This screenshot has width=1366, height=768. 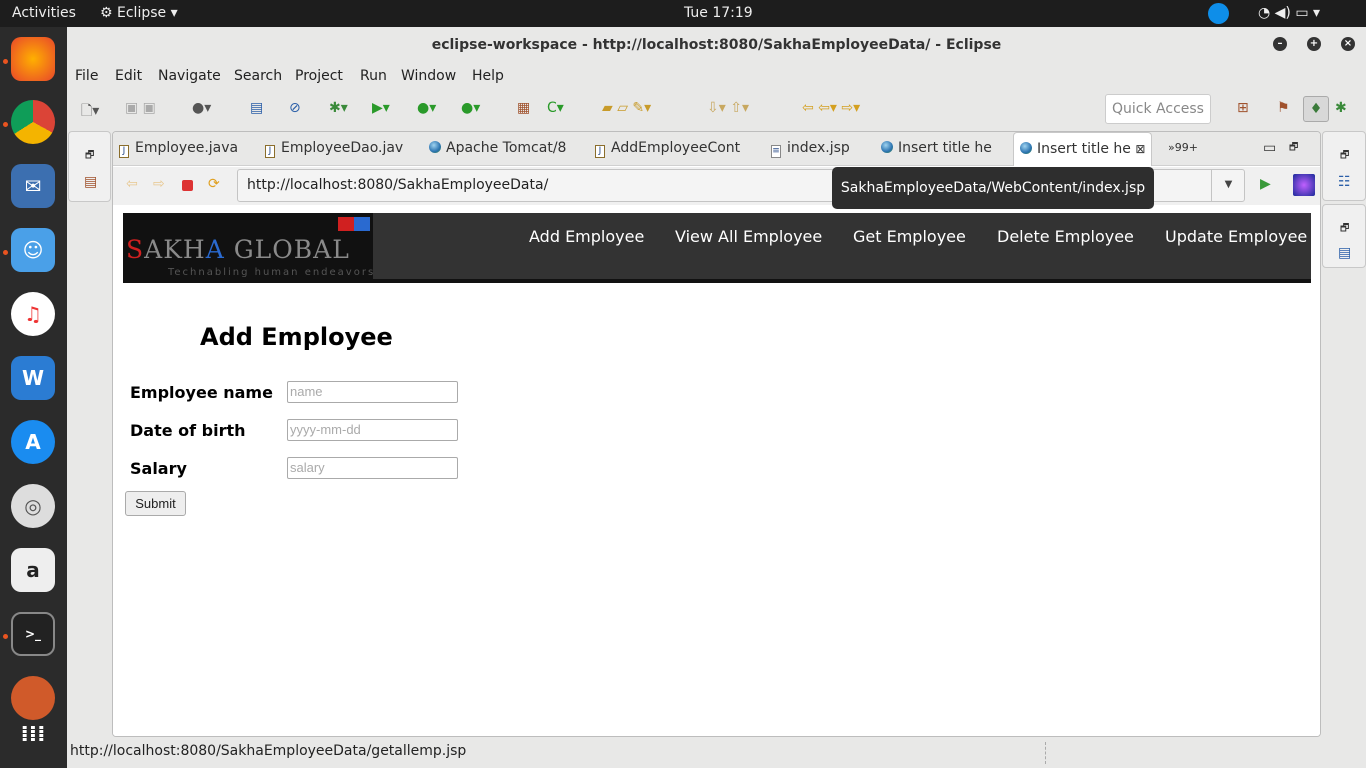 I want to click on new-icon: 🗋▾, so click(x=90, y=112).